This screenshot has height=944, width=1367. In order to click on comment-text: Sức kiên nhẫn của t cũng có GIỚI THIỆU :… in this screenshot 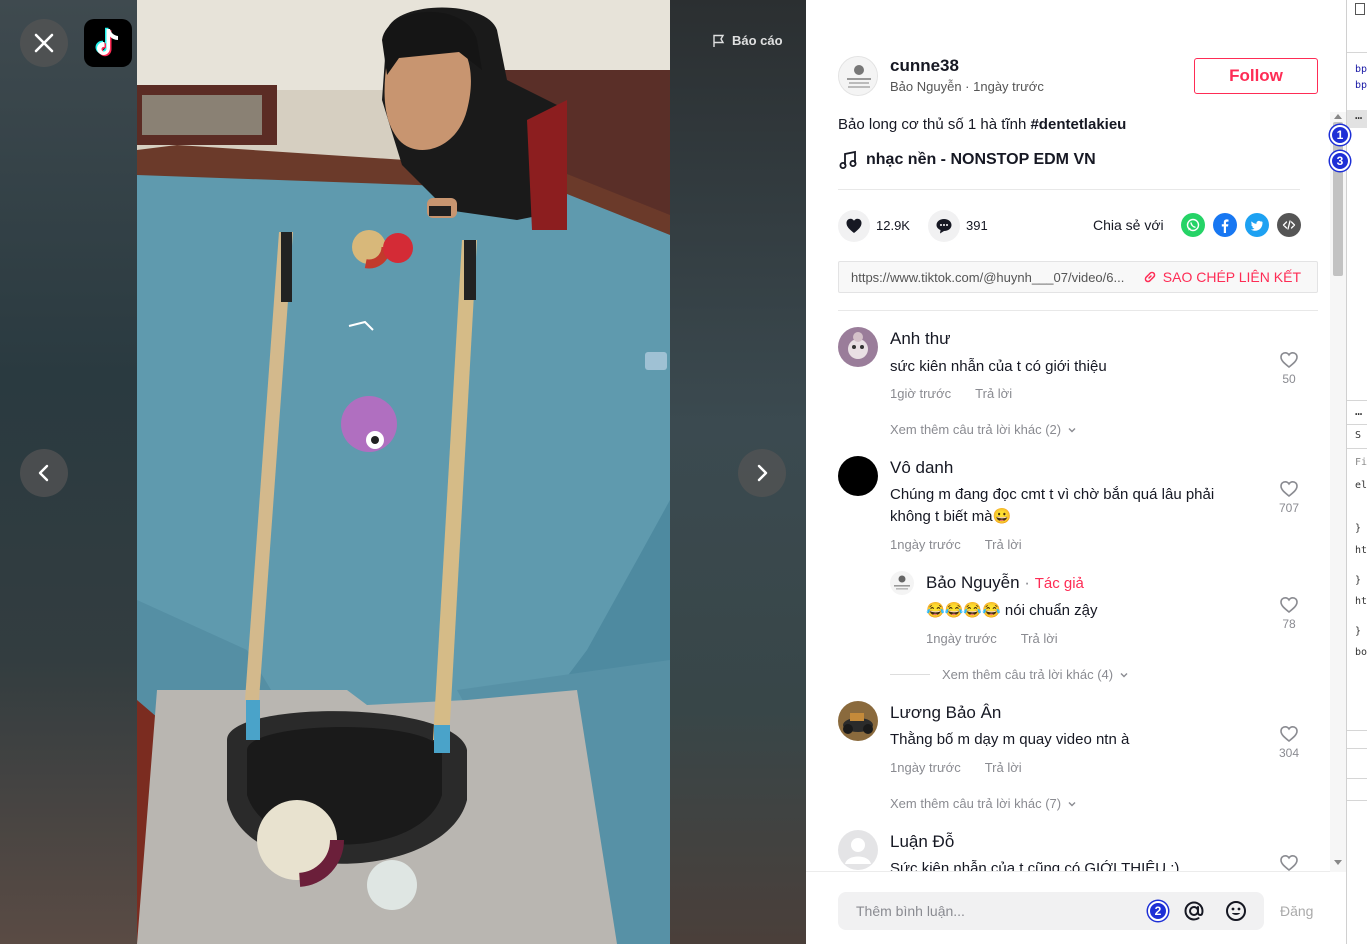, I will do `click(1035, 865)`.